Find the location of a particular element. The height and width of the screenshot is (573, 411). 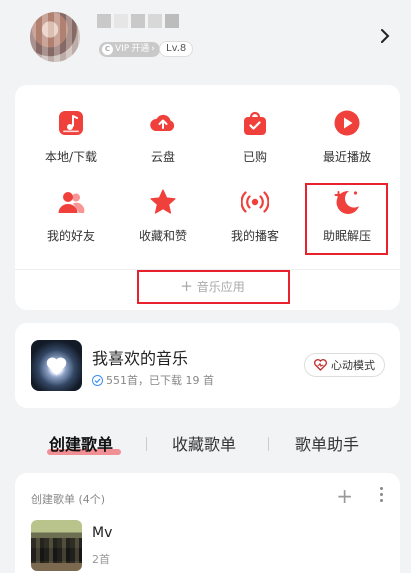

heart-icon is located at coordinates (56, 366).